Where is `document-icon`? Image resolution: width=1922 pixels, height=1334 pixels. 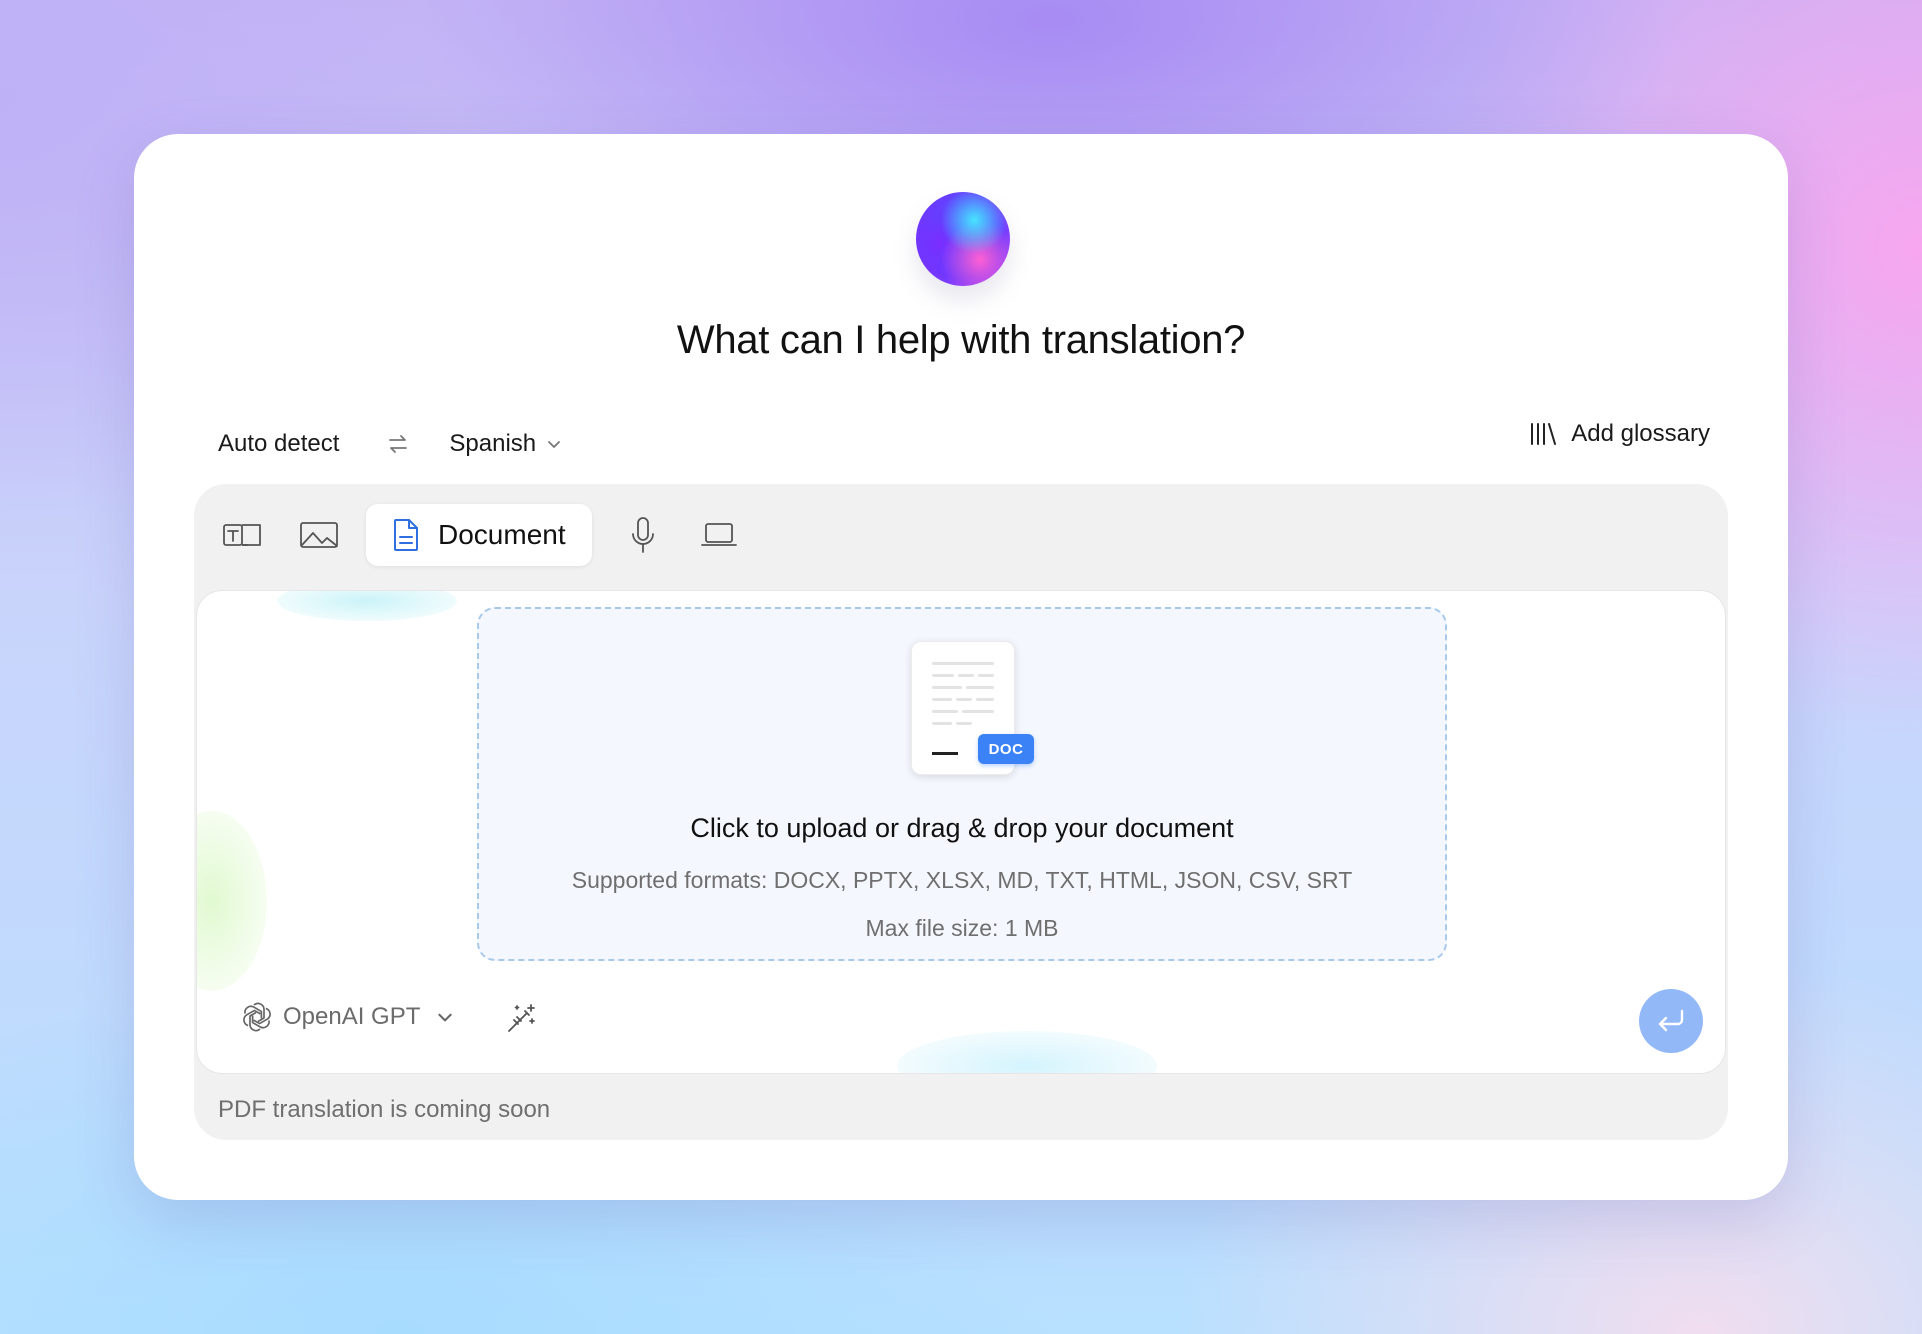 document-icon is located at coordinates (406, 535).